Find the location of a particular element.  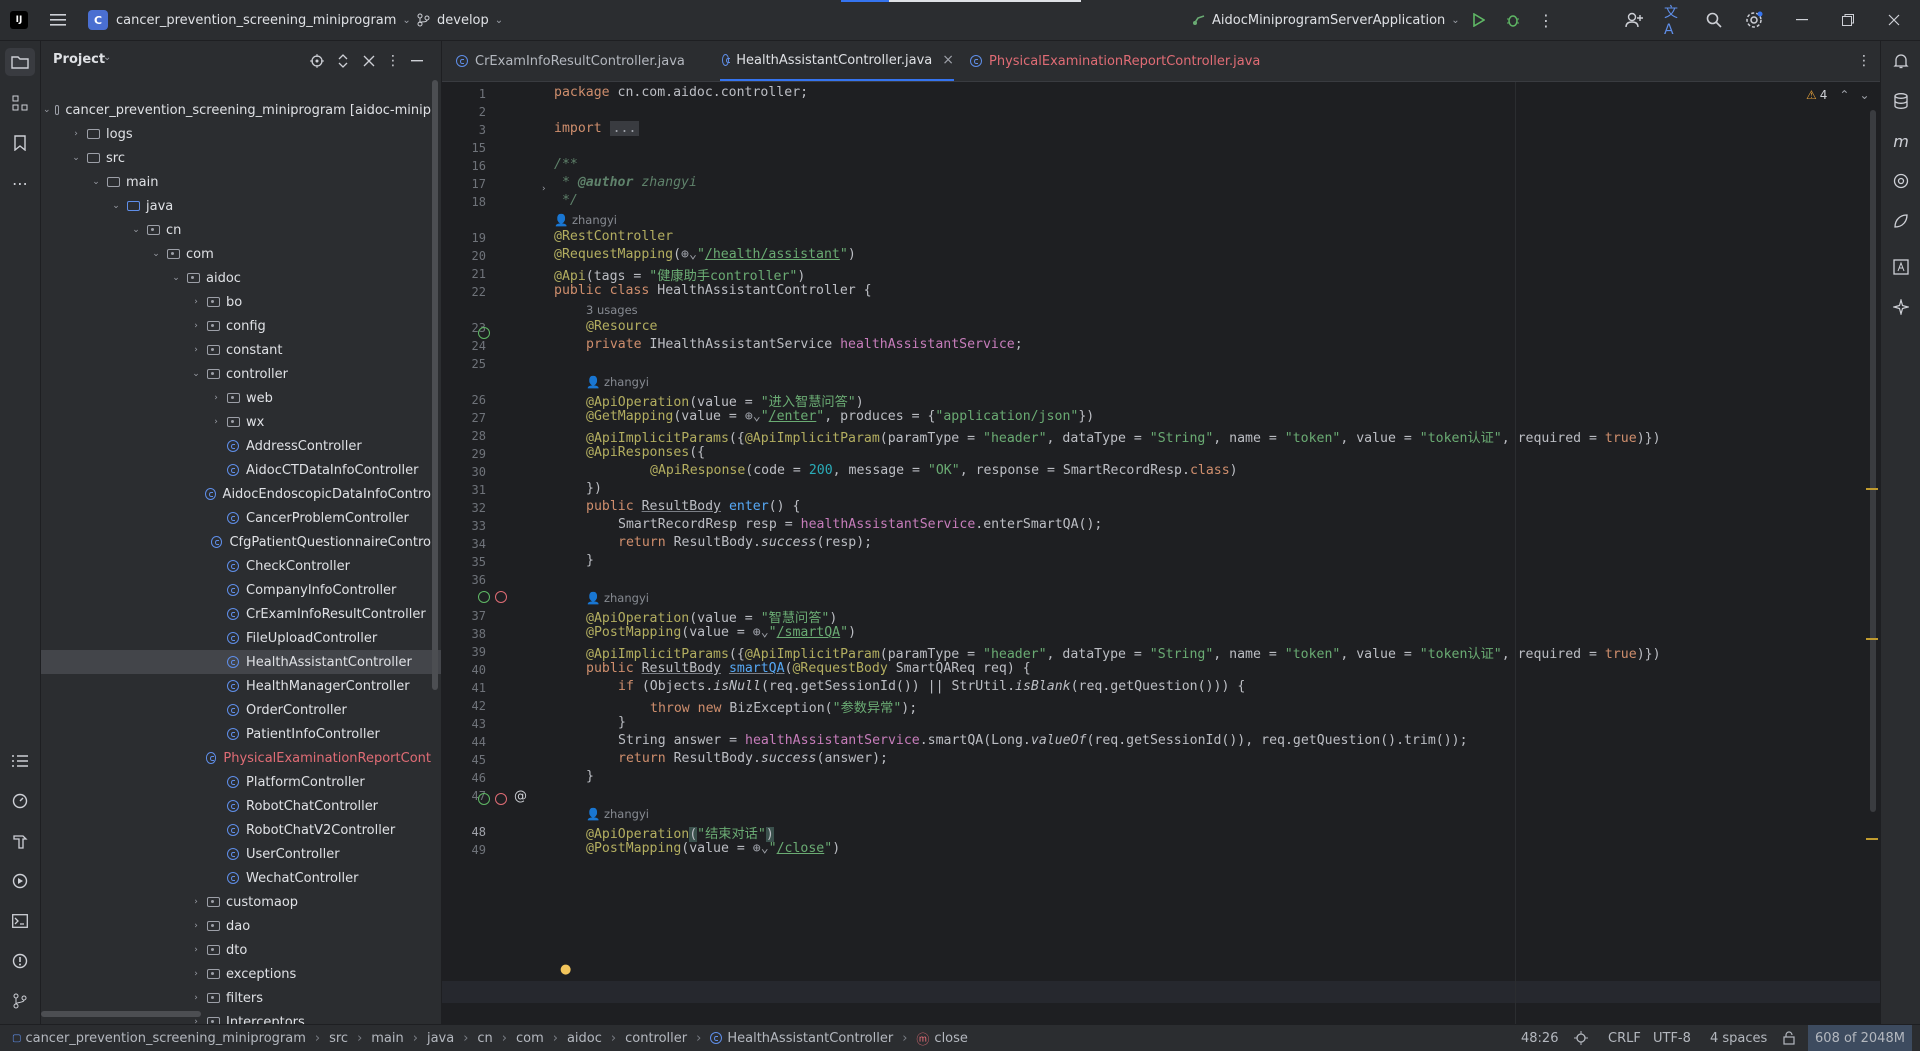

breadcrumb-item: aidoc is located at coordinates (584, 1038).